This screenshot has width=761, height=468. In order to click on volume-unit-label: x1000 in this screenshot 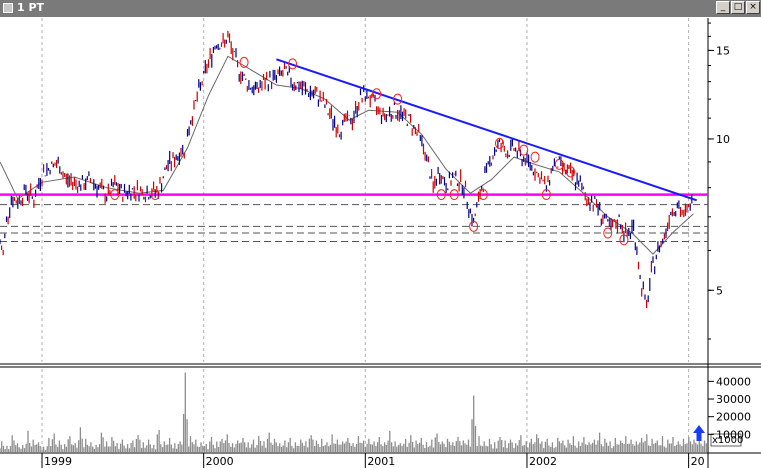, I will do `click(727, 440)`.